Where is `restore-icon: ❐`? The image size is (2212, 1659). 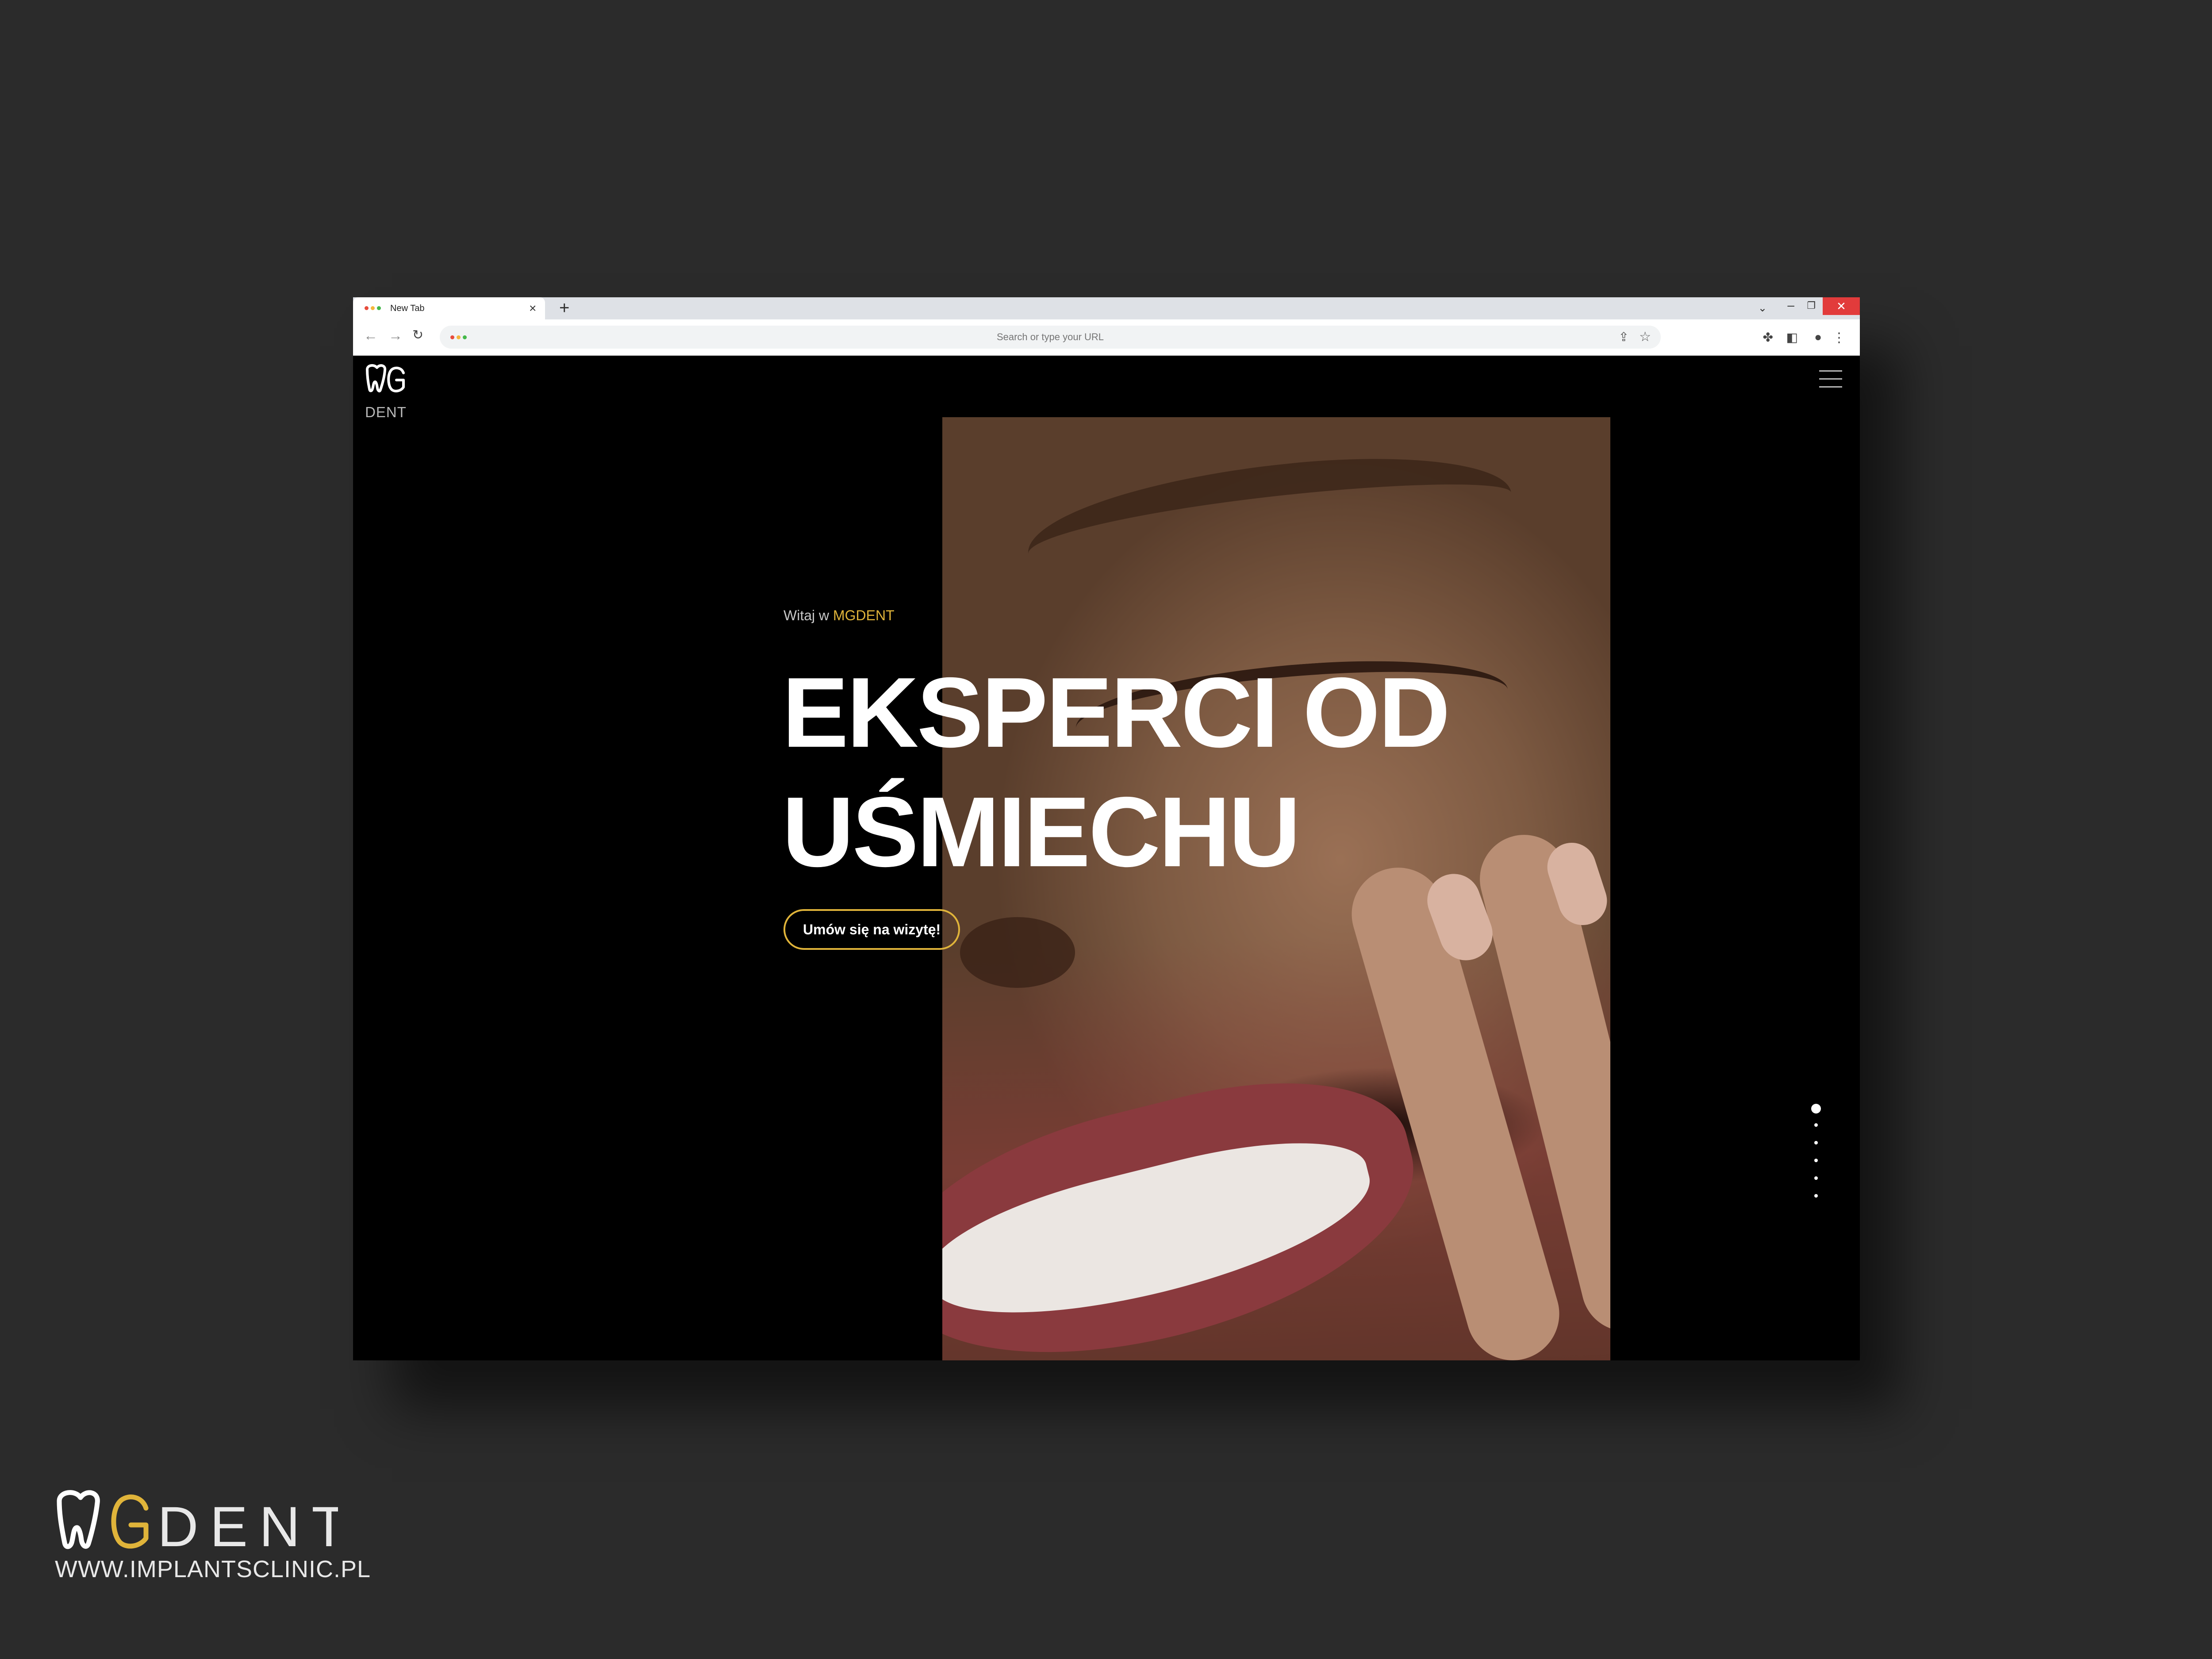
restore-icon: ❐ is located at coordinates (1812, 305).